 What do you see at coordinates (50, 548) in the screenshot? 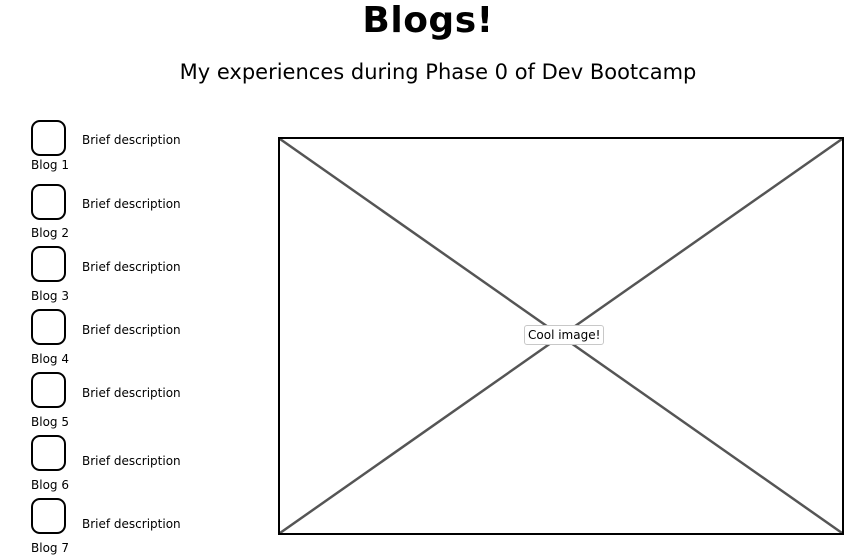
I see `blog-label: Blog 7` at bounding box center [50, 548].